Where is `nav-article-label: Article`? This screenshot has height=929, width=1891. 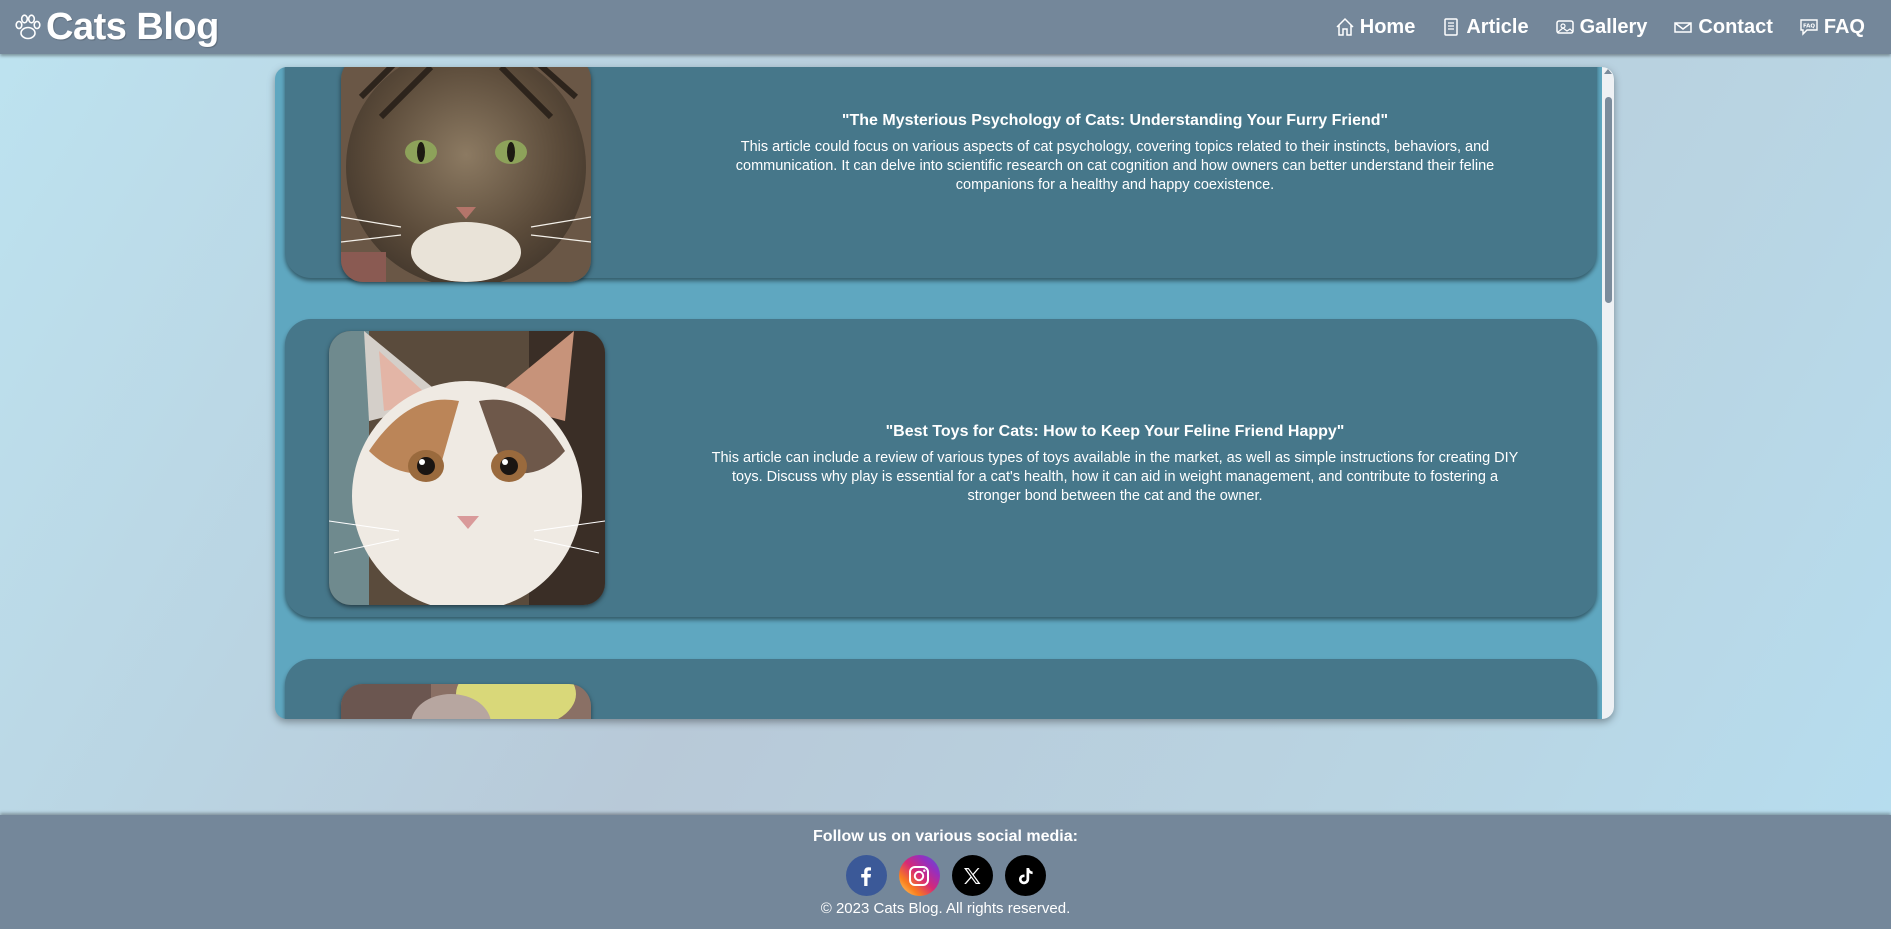 nav-article-label: Article is located at coordinates (1497, 26).